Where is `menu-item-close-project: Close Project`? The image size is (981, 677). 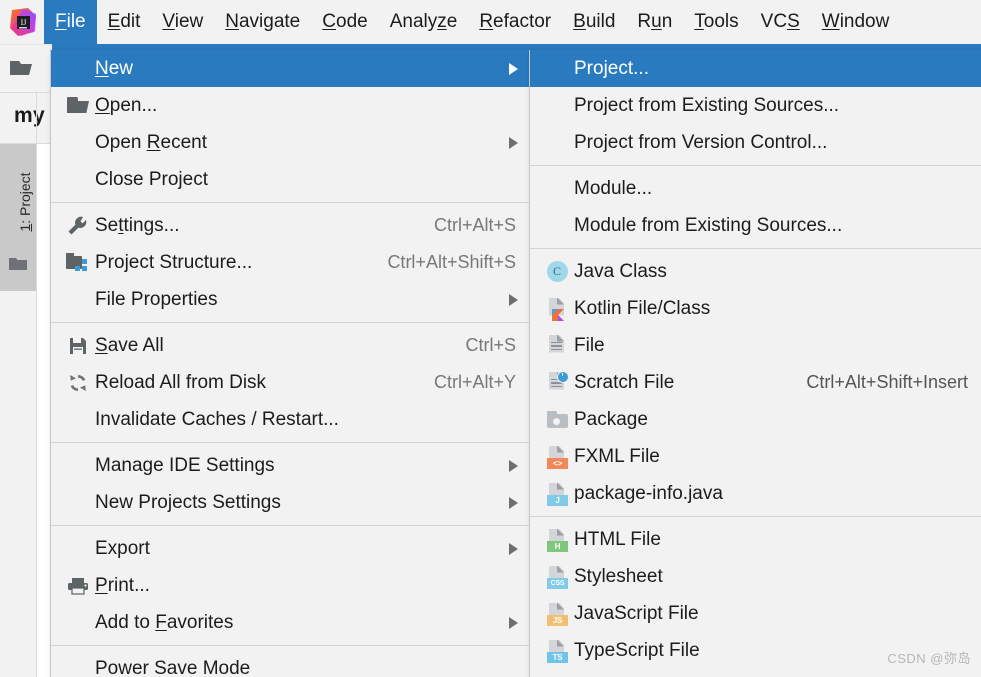
menu-item-close-project: Close Project is located at coordinates (290, 179).